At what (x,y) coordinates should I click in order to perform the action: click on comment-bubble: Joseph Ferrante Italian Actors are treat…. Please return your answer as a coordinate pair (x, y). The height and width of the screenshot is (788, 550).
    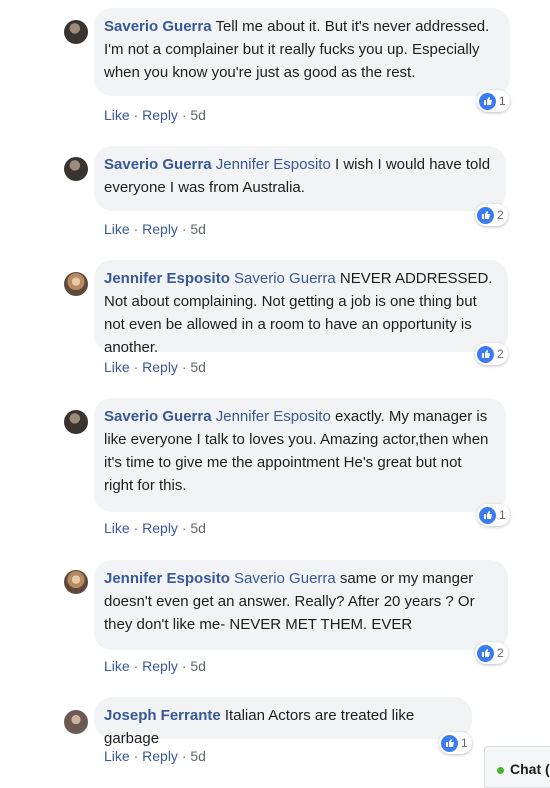
    Looking at the image, I should click on (283, 722).